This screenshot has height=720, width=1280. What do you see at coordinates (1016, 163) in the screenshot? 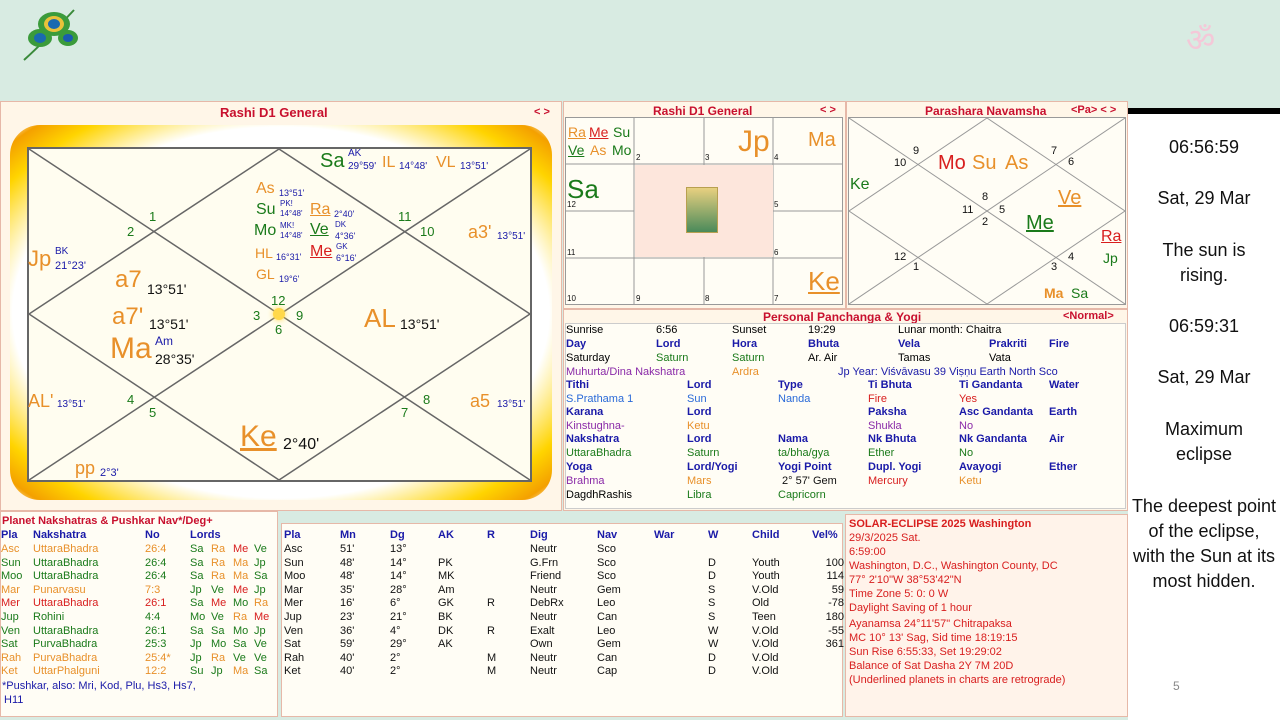
I see `nv-as: As` at bounding box center [1016, 163].